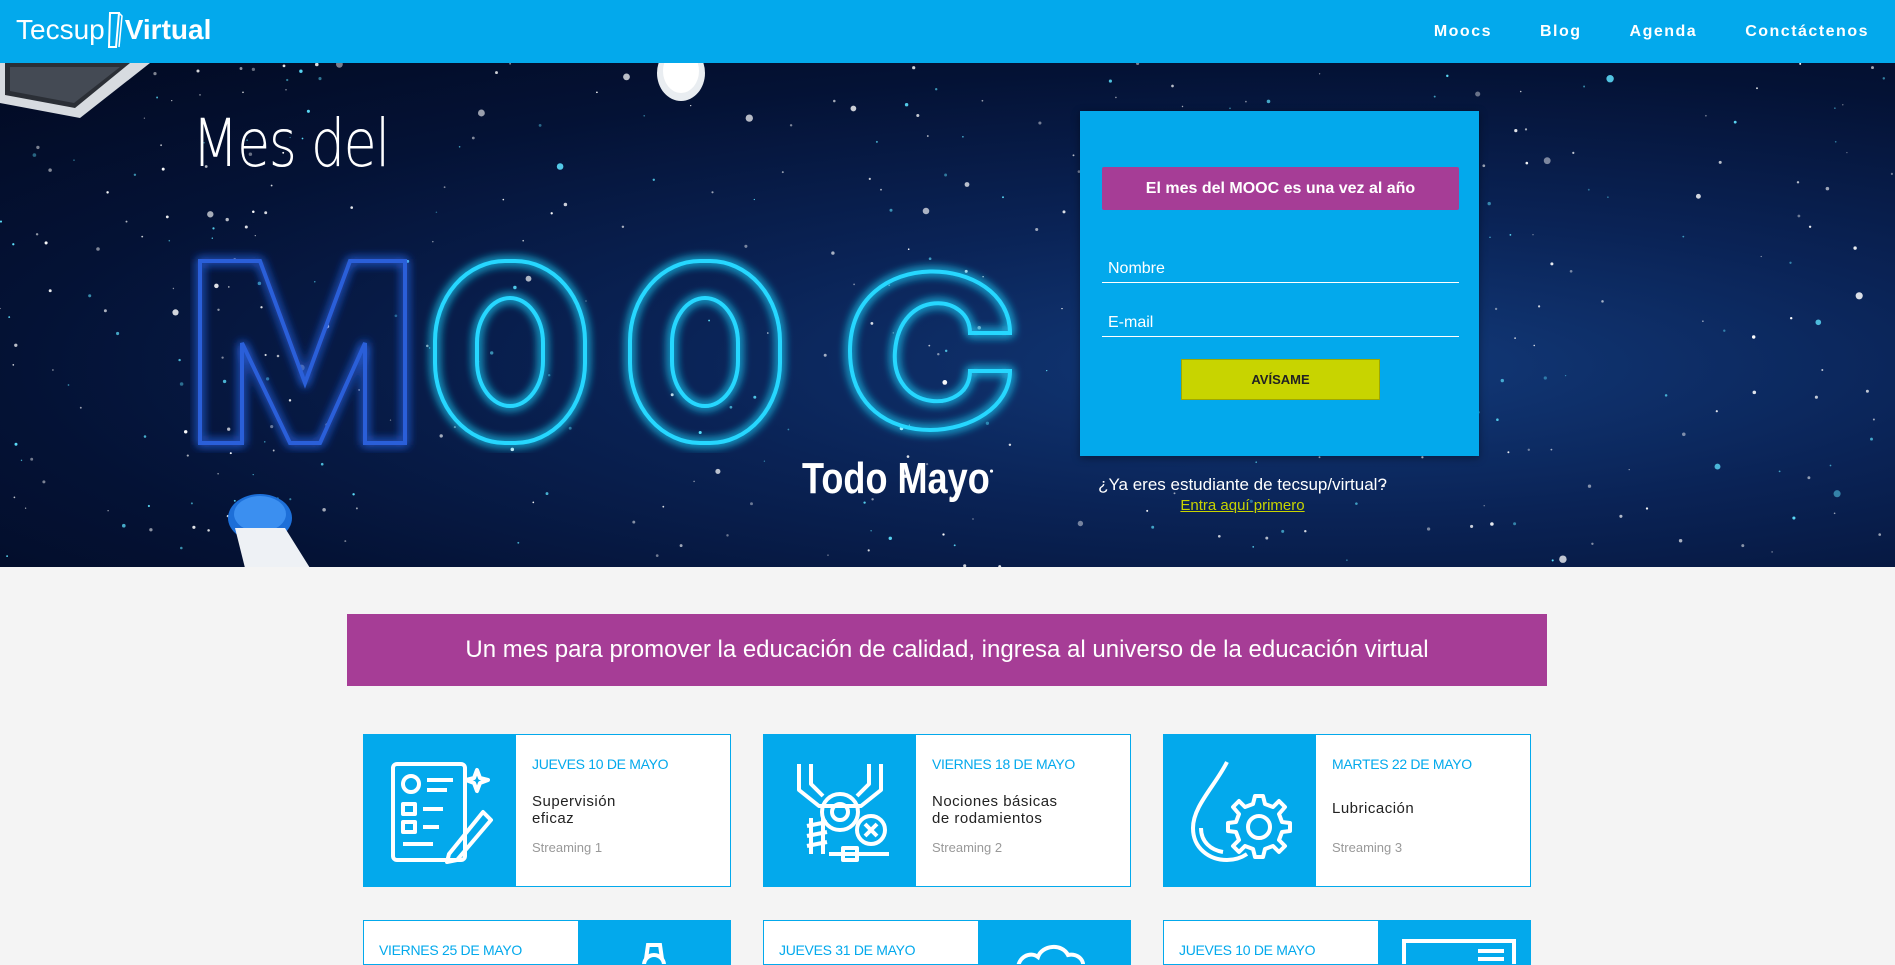  What do you see at coordinates (947, 942) in the screenshot?
I see `event-card: JUEVES 31 DE MAYO` at bounding box center [947, 942].